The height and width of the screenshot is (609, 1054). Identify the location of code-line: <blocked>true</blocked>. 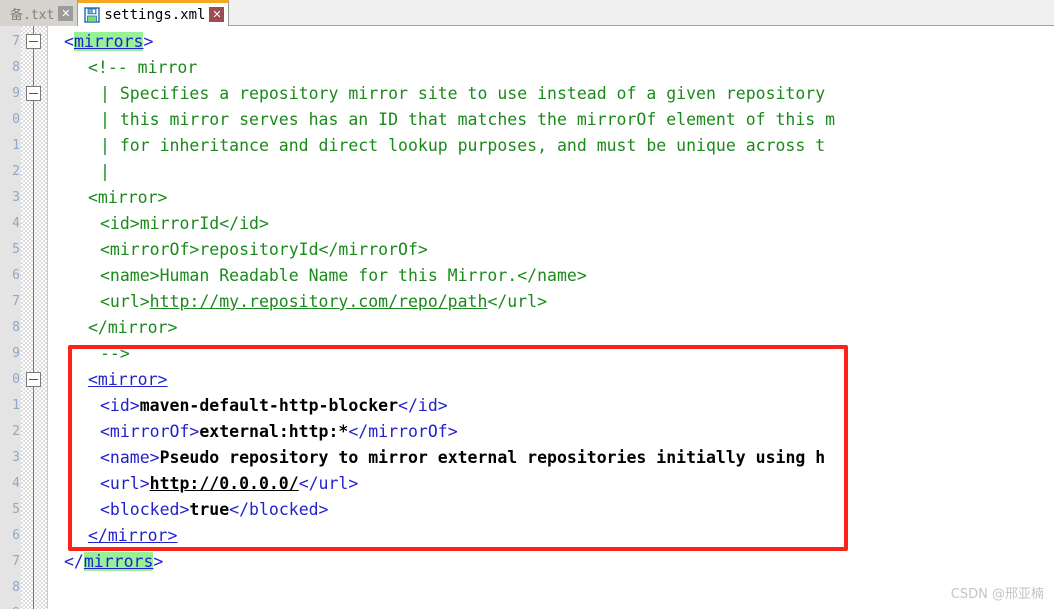
(188, 510).